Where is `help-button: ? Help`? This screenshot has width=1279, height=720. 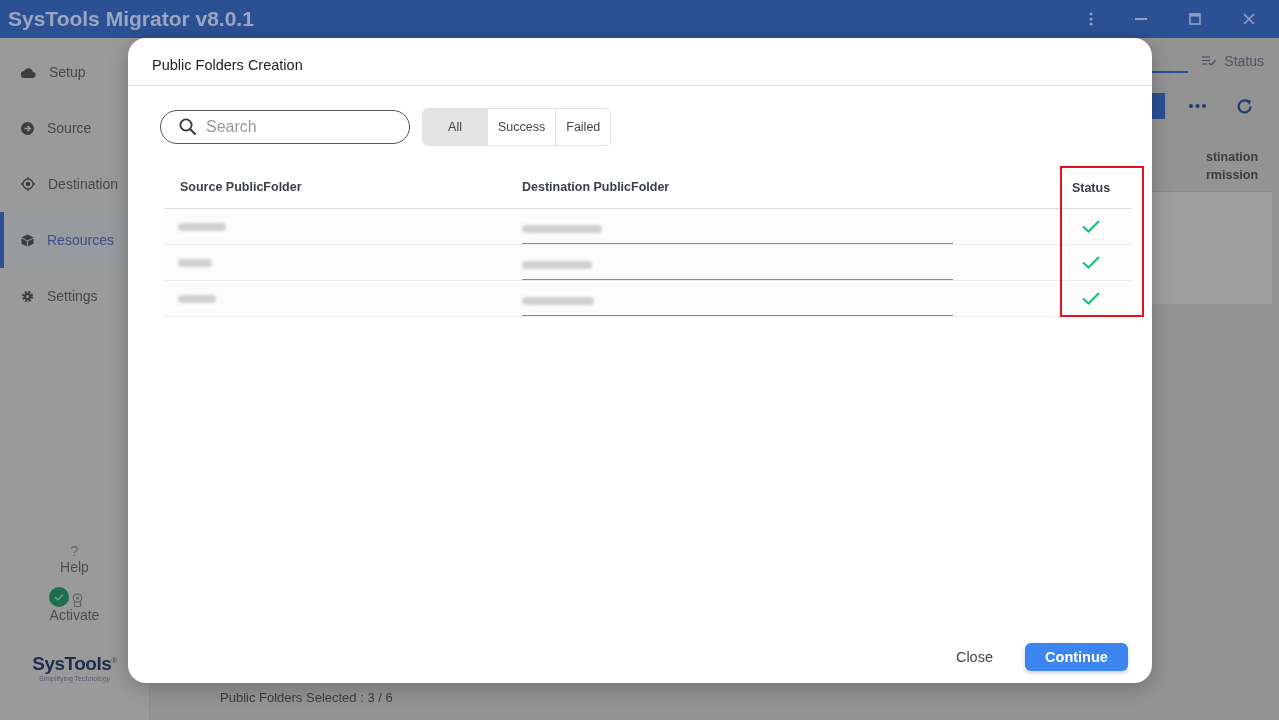
help-button: ? Help is located at coordinates (74, 559).